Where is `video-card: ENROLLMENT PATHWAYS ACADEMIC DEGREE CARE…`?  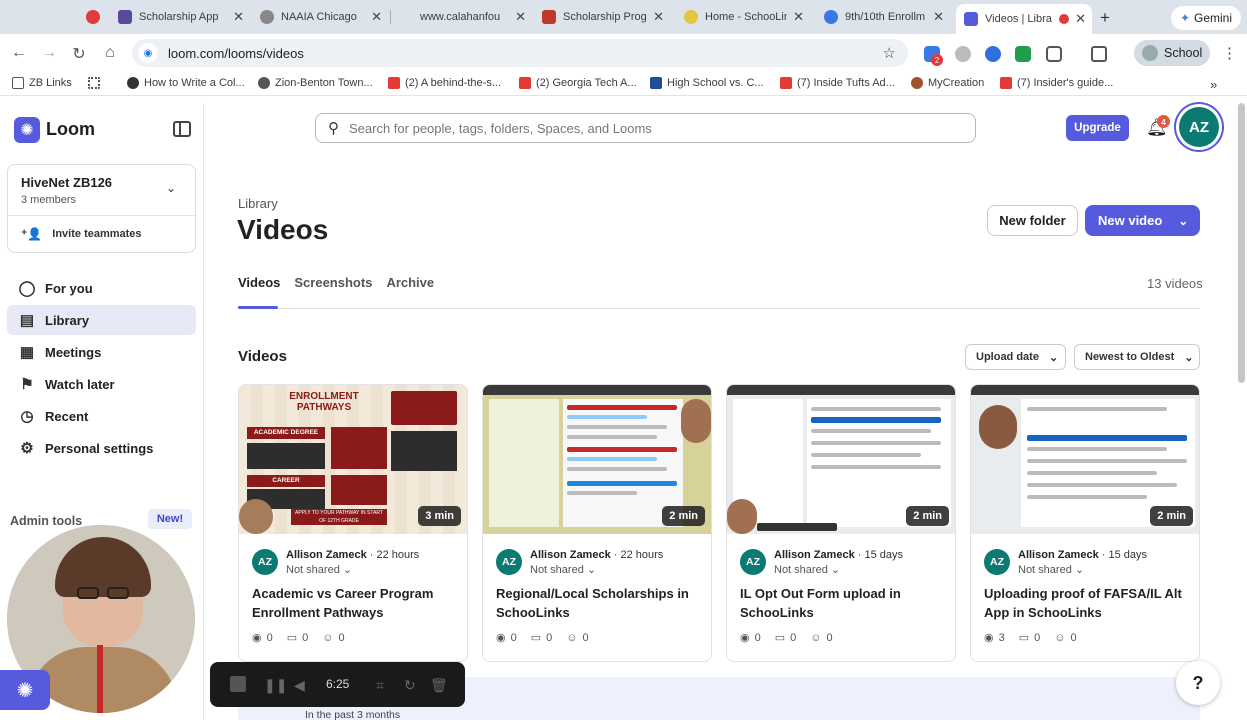
video-card: ENROLLMENT PATHWAYS ACADEMIC DEGREE CARE… is located at coordinates (353, 523).